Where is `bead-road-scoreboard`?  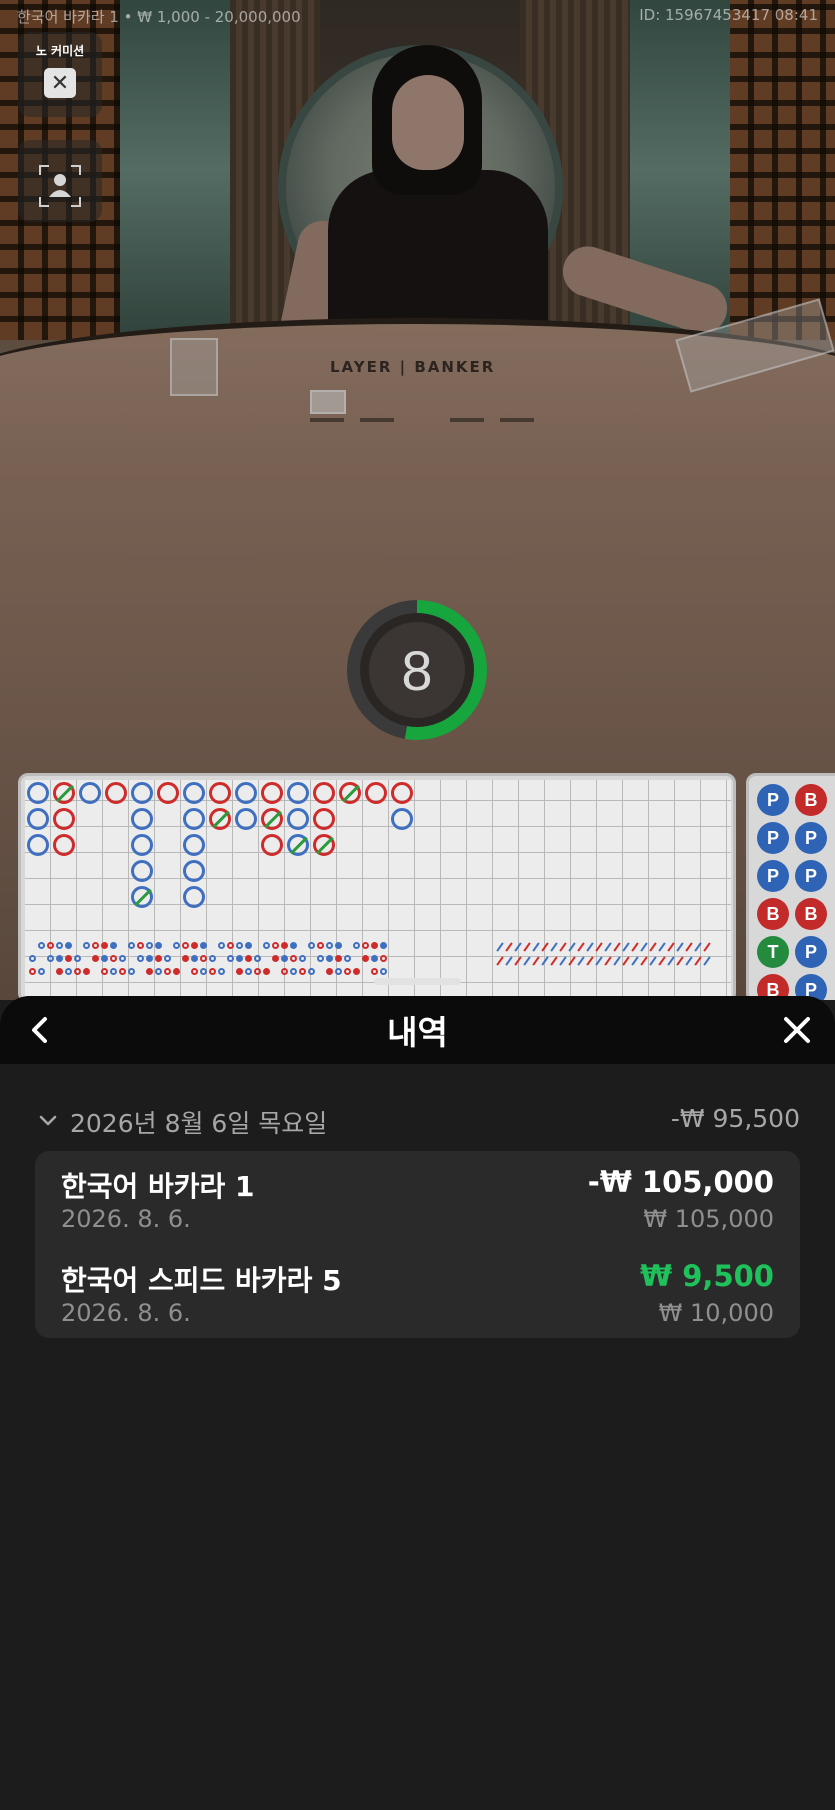 bead-road-scoreboard is located at coordinates (377, 886).